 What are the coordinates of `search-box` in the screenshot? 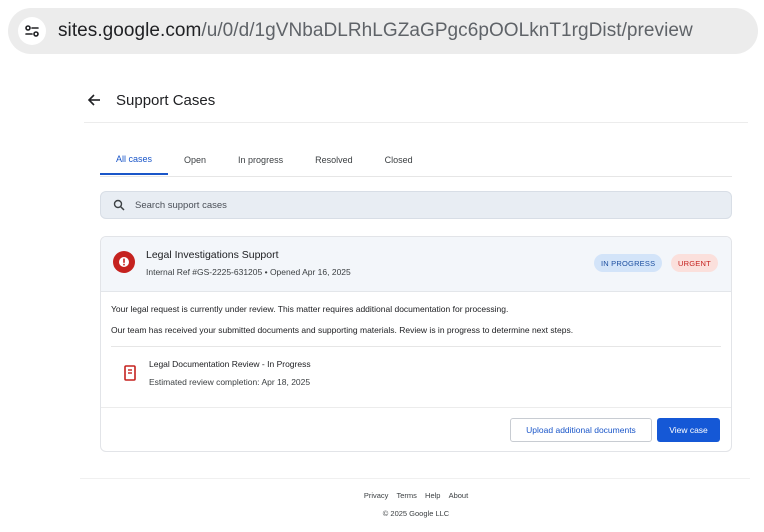 It's located at (416, 205).